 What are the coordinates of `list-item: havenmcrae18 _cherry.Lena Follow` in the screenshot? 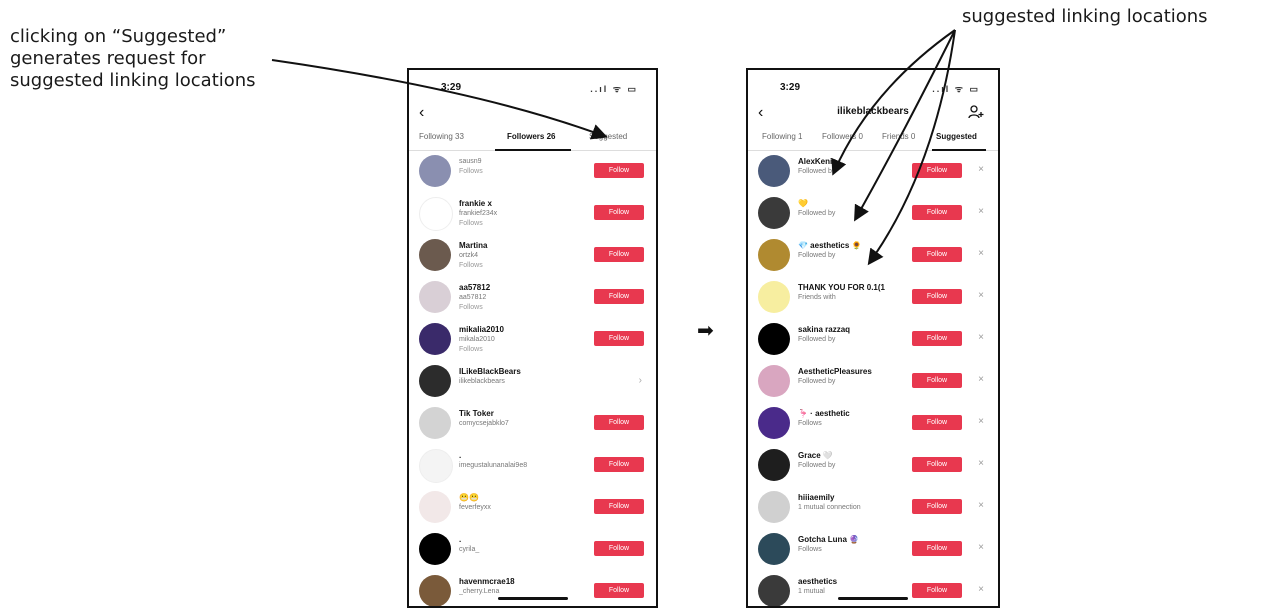 It's located at (532, 588).